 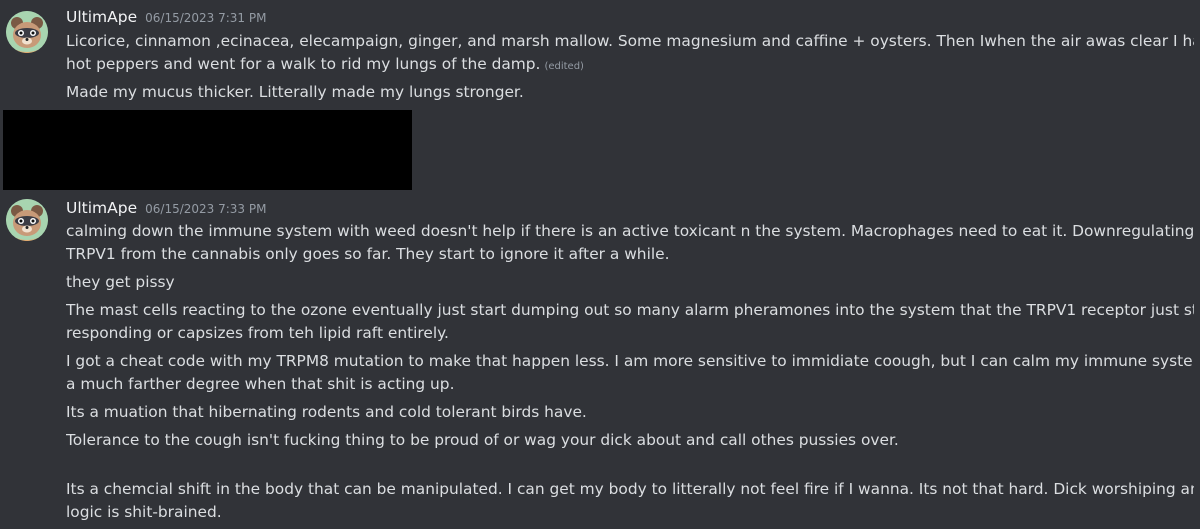 I want to click on message-text: they get pissy, so click(x=120, y=282).